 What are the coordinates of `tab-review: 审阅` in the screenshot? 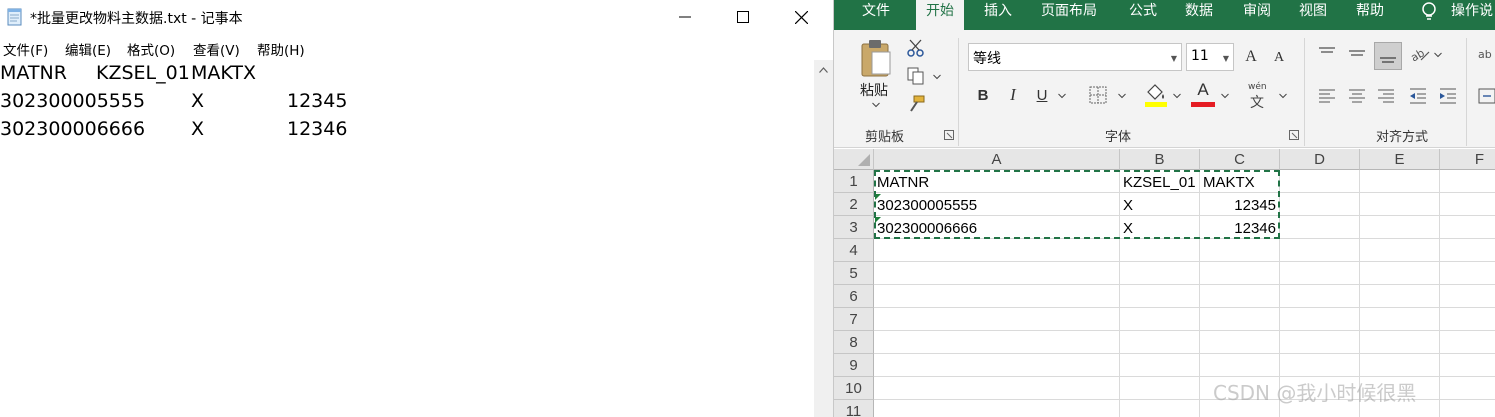 It's located at (1257, 15).